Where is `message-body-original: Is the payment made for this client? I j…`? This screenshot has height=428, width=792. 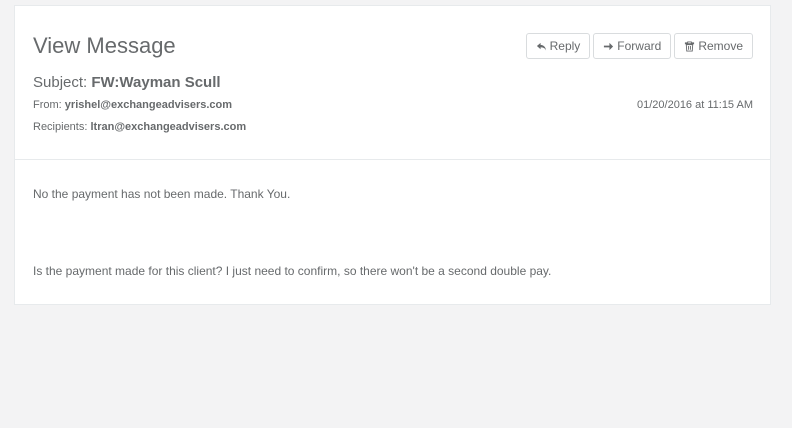
message-body-original: Is the payment made for this client? I j… is located at coordinates (292, 271).